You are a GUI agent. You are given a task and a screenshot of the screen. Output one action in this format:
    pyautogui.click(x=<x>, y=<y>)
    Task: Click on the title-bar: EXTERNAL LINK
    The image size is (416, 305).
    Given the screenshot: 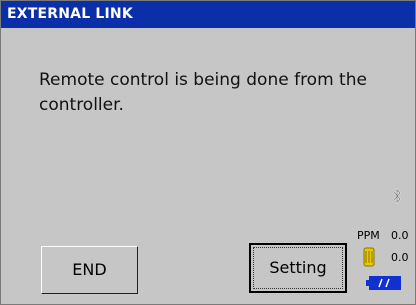 What is the action you would take?
    pyautogui.click(x=208, y=14)
    